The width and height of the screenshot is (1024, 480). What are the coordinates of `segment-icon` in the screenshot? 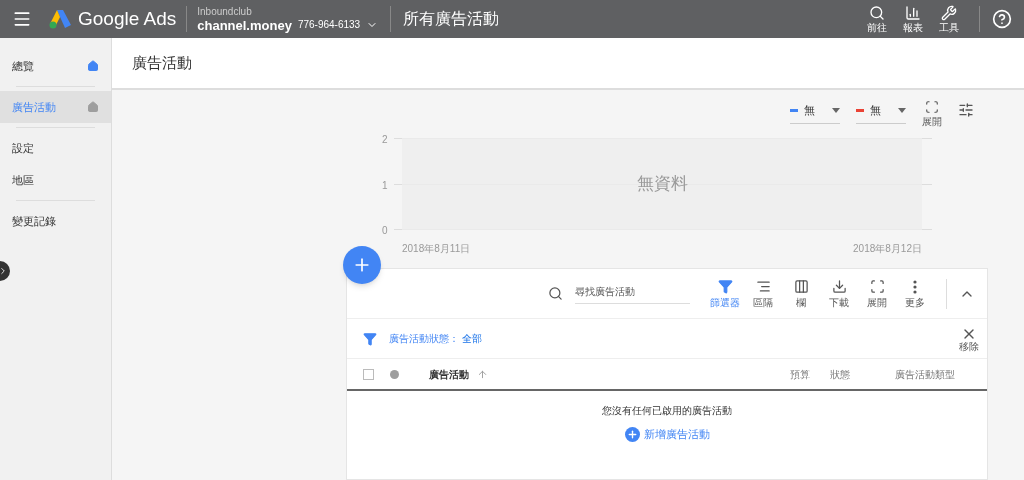 It's located at (763, 286).